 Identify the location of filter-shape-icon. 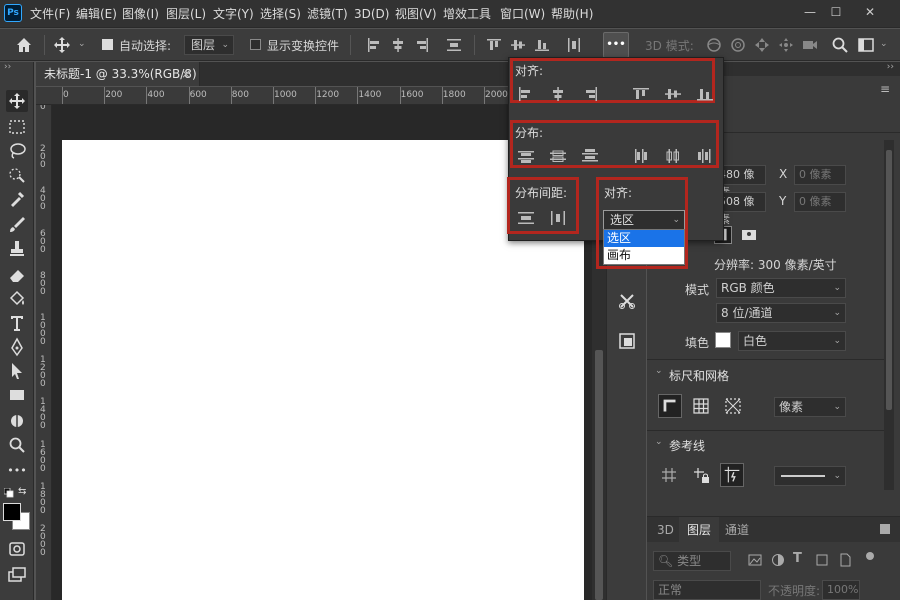
(822, 560).